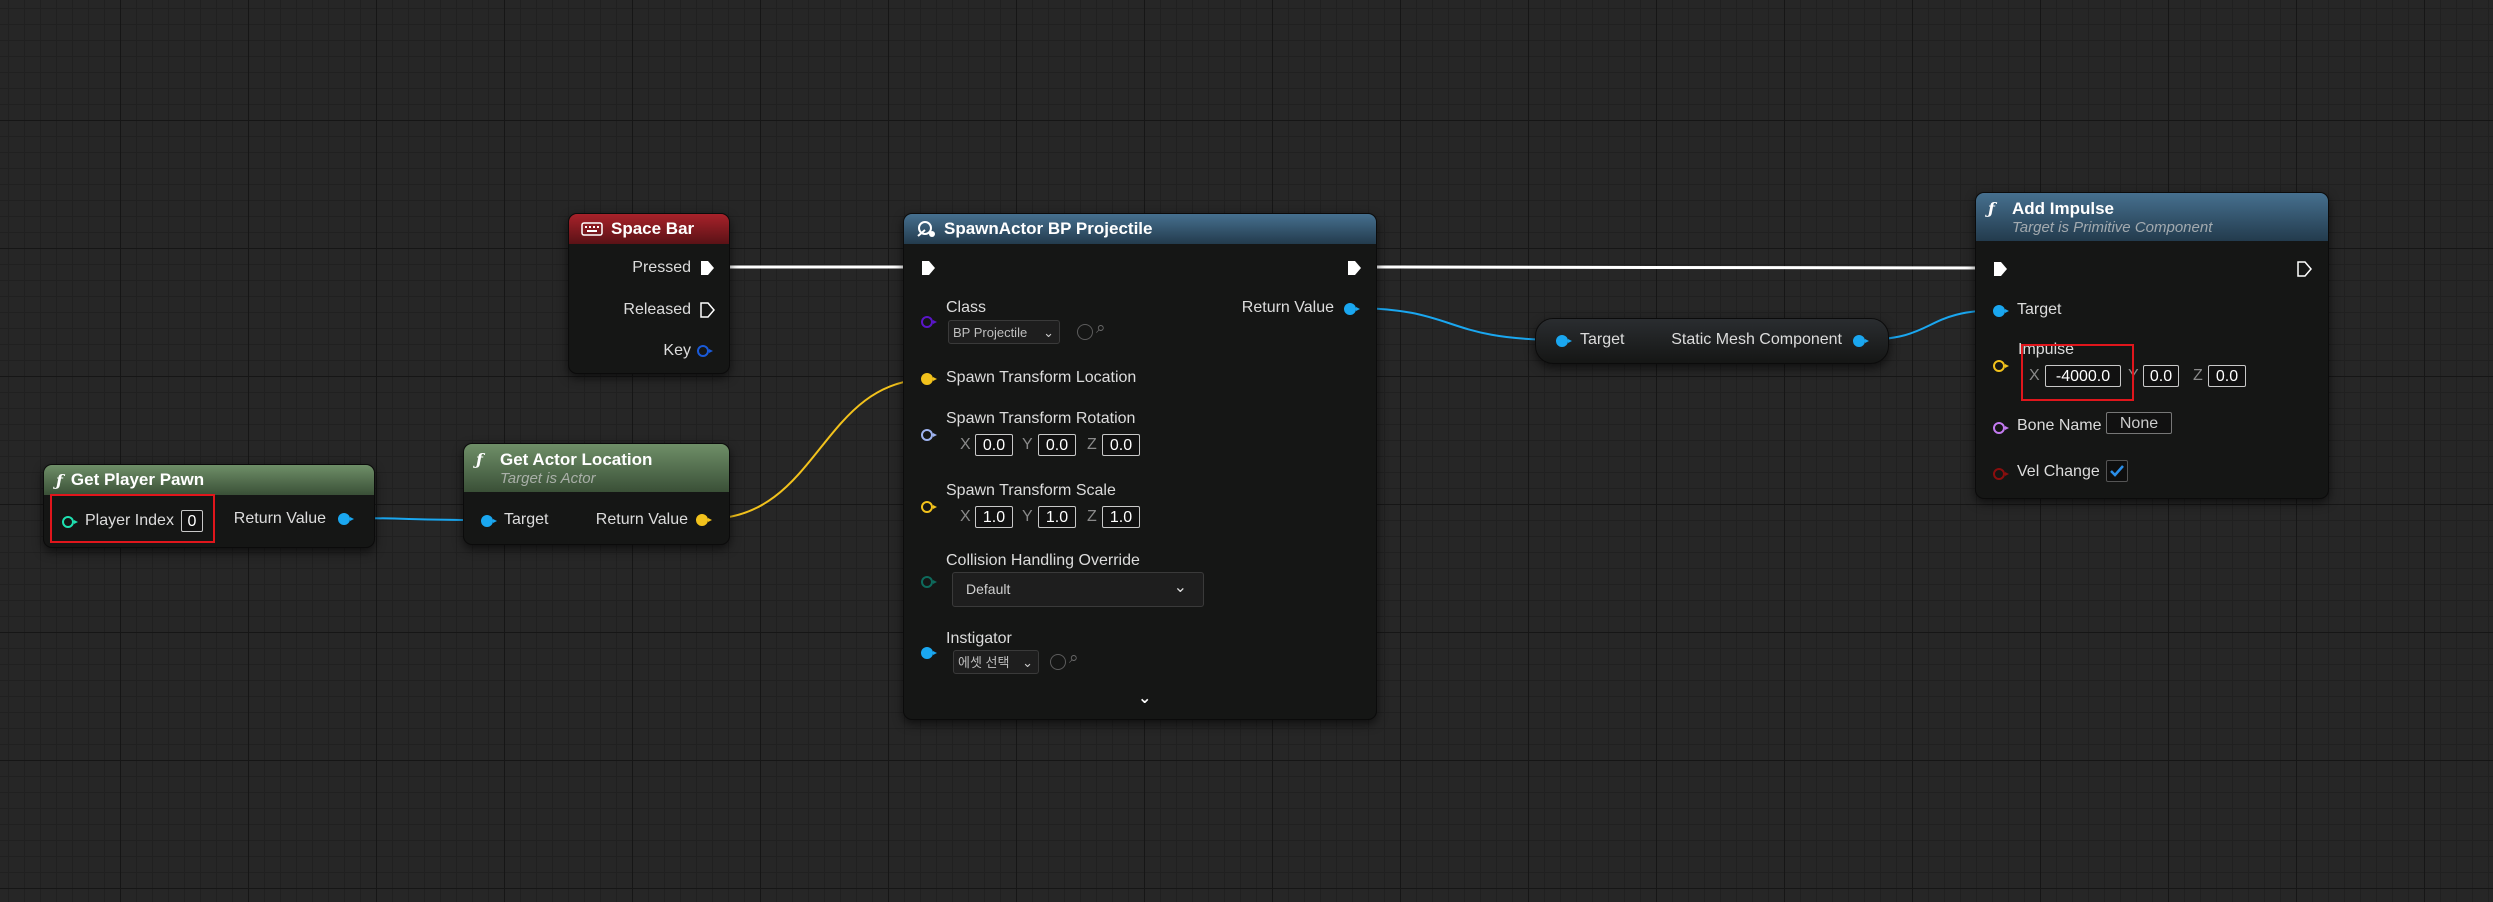 The height and width of the screenshot is (902, 2493). I want to click on node-title: Space Bar, so click(653, 228).